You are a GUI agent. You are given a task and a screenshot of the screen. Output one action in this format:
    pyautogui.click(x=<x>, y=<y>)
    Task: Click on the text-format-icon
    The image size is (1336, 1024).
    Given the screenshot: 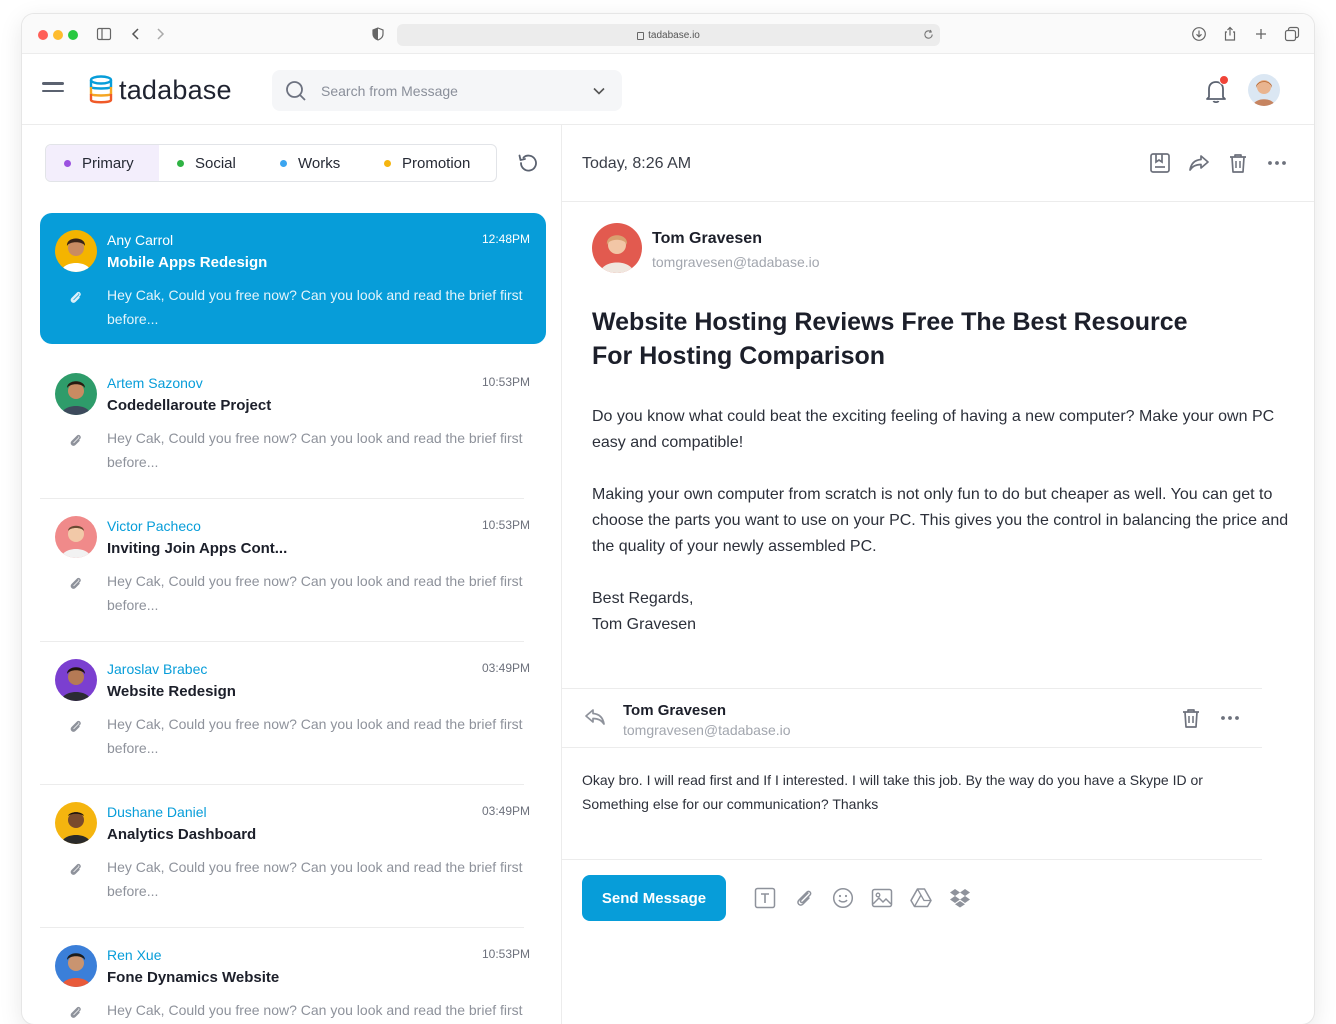 What is the action you would take?
    pyautogui.click(x=765, y=898)
    